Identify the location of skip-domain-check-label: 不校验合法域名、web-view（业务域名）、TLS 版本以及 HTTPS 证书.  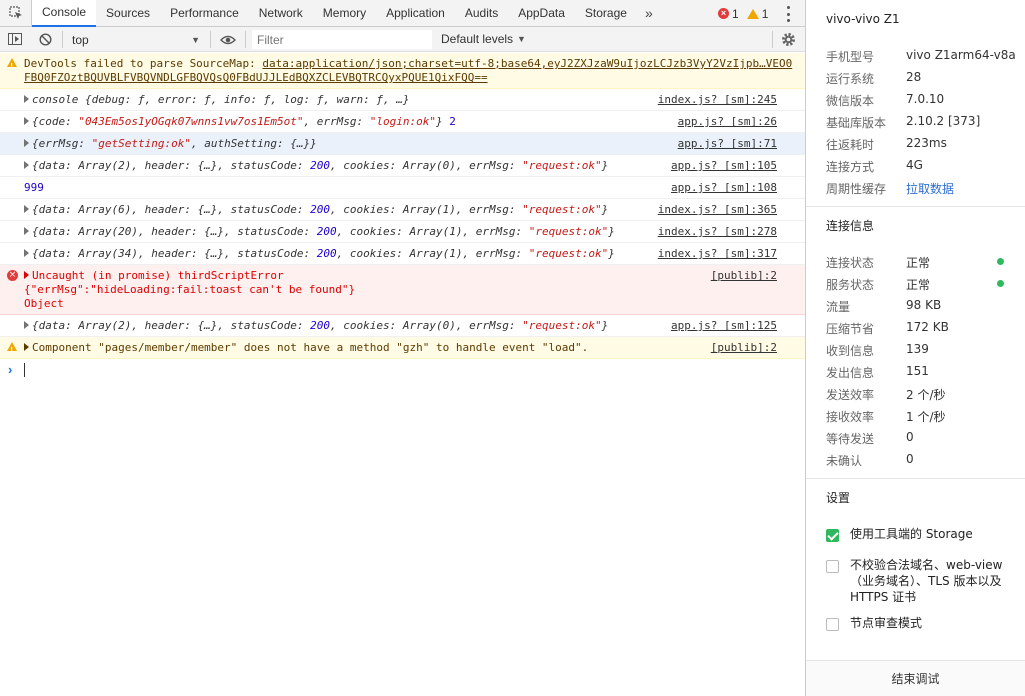
(926, 581).